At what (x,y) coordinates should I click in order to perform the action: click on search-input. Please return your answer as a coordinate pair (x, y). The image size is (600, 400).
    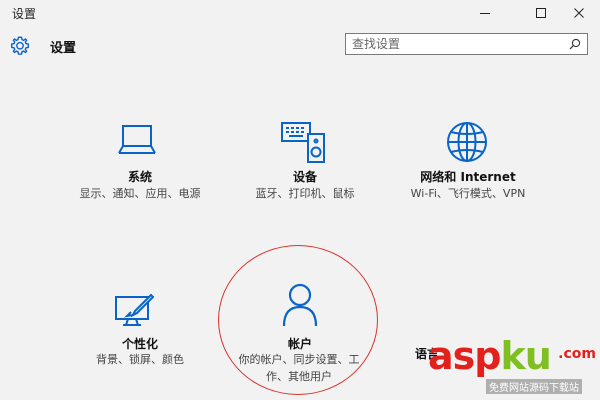
    Looking at the image, I should click on (457, 44).